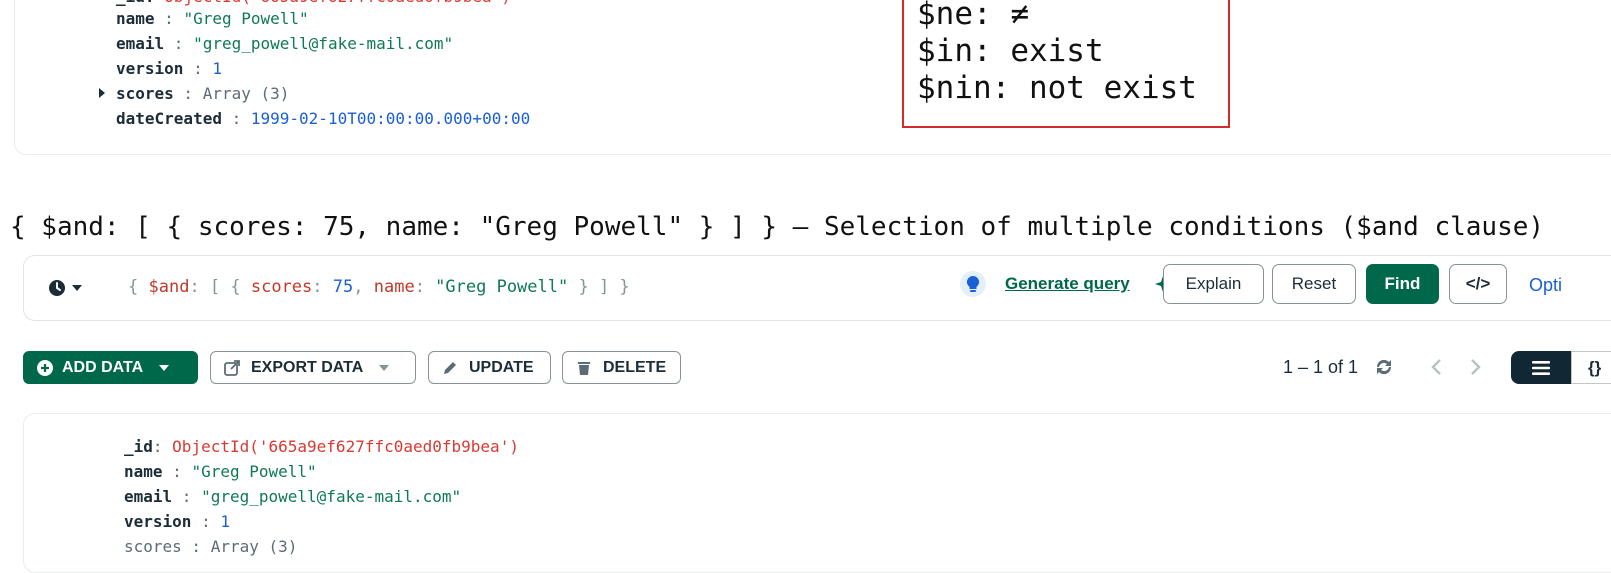 Image resolution: width=1611 pixels, height=573 pixels. Describe the element at coordinates (345, 446) in the screenshot. I see `object-id-value: ObjectId('665a9ef627ffc0aed0fb9bea')` at that location.